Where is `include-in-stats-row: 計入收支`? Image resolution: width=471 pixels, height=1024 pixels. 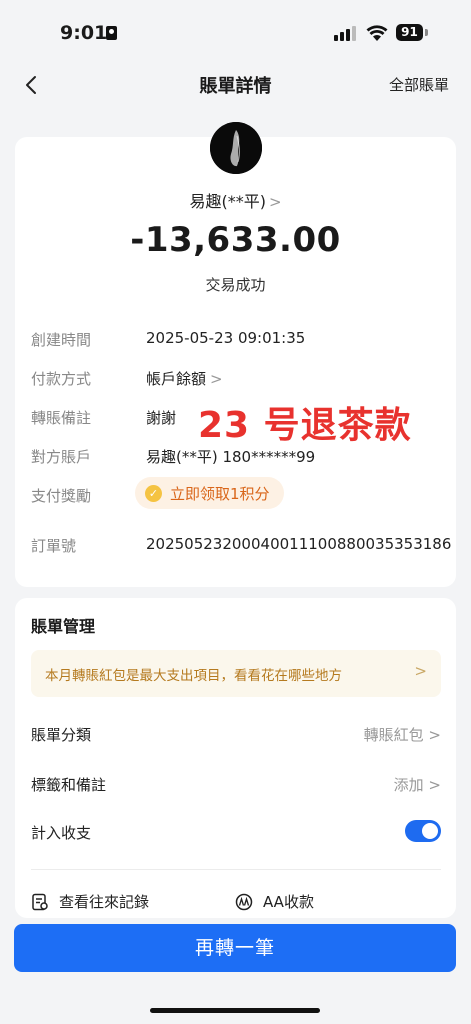 include-in-stats-row: 計入收支 is located at coordinates (236, 834).